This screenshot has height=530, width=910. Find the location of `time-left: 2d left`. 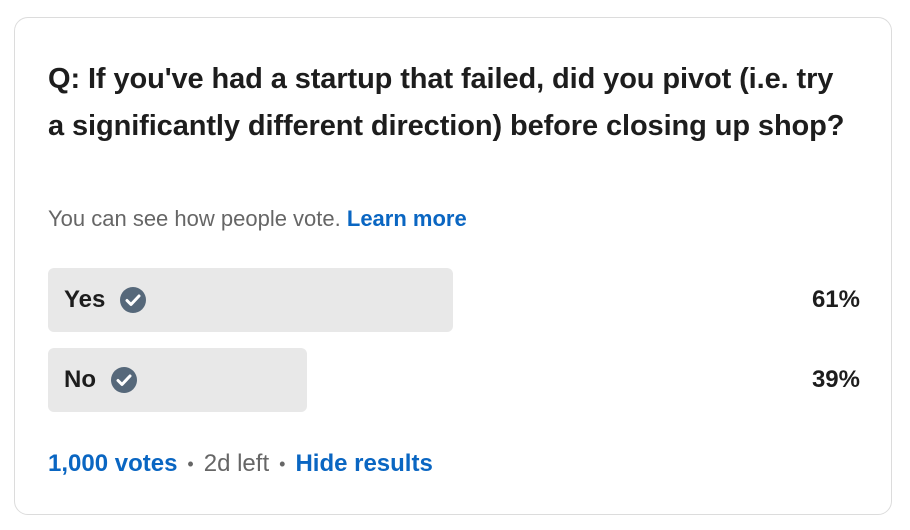

time-left: 2d left is located at coordinates (236, 463).